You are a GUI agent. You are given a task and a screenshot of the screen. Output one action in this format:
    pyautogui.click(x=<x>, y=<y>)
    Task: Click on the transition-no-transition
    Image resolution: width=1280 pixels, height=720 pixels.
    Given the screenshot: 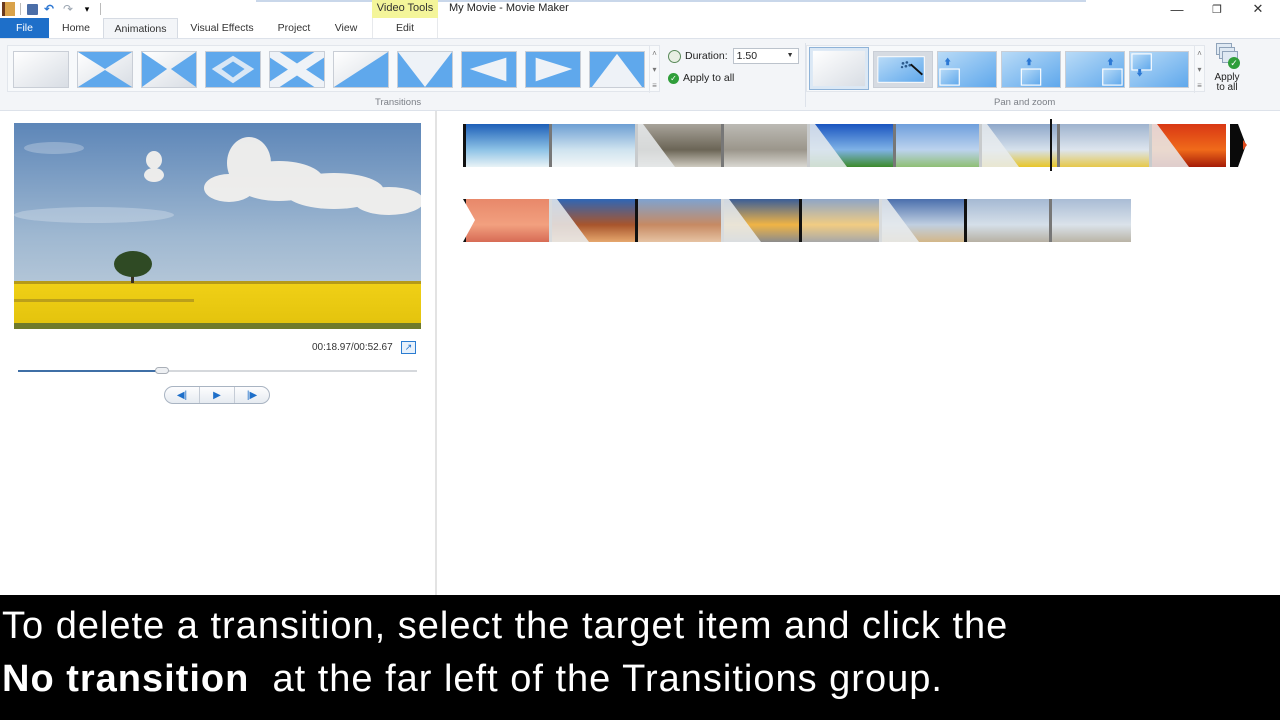 What is the action you would take?
    pyautogui.click(x=41, y=69)
    